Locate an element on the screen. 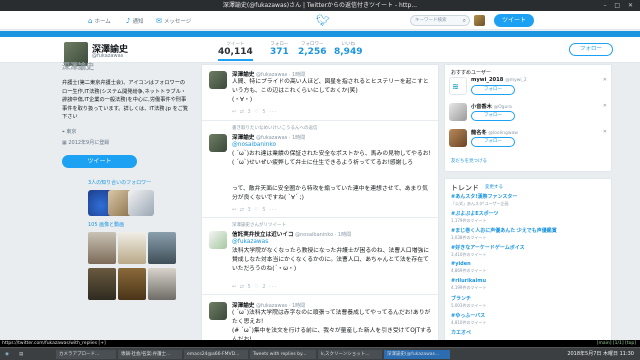 The width and height of the screenshot is (640, 360). trend-item: カエオペ is located at coordinates (461, 333).